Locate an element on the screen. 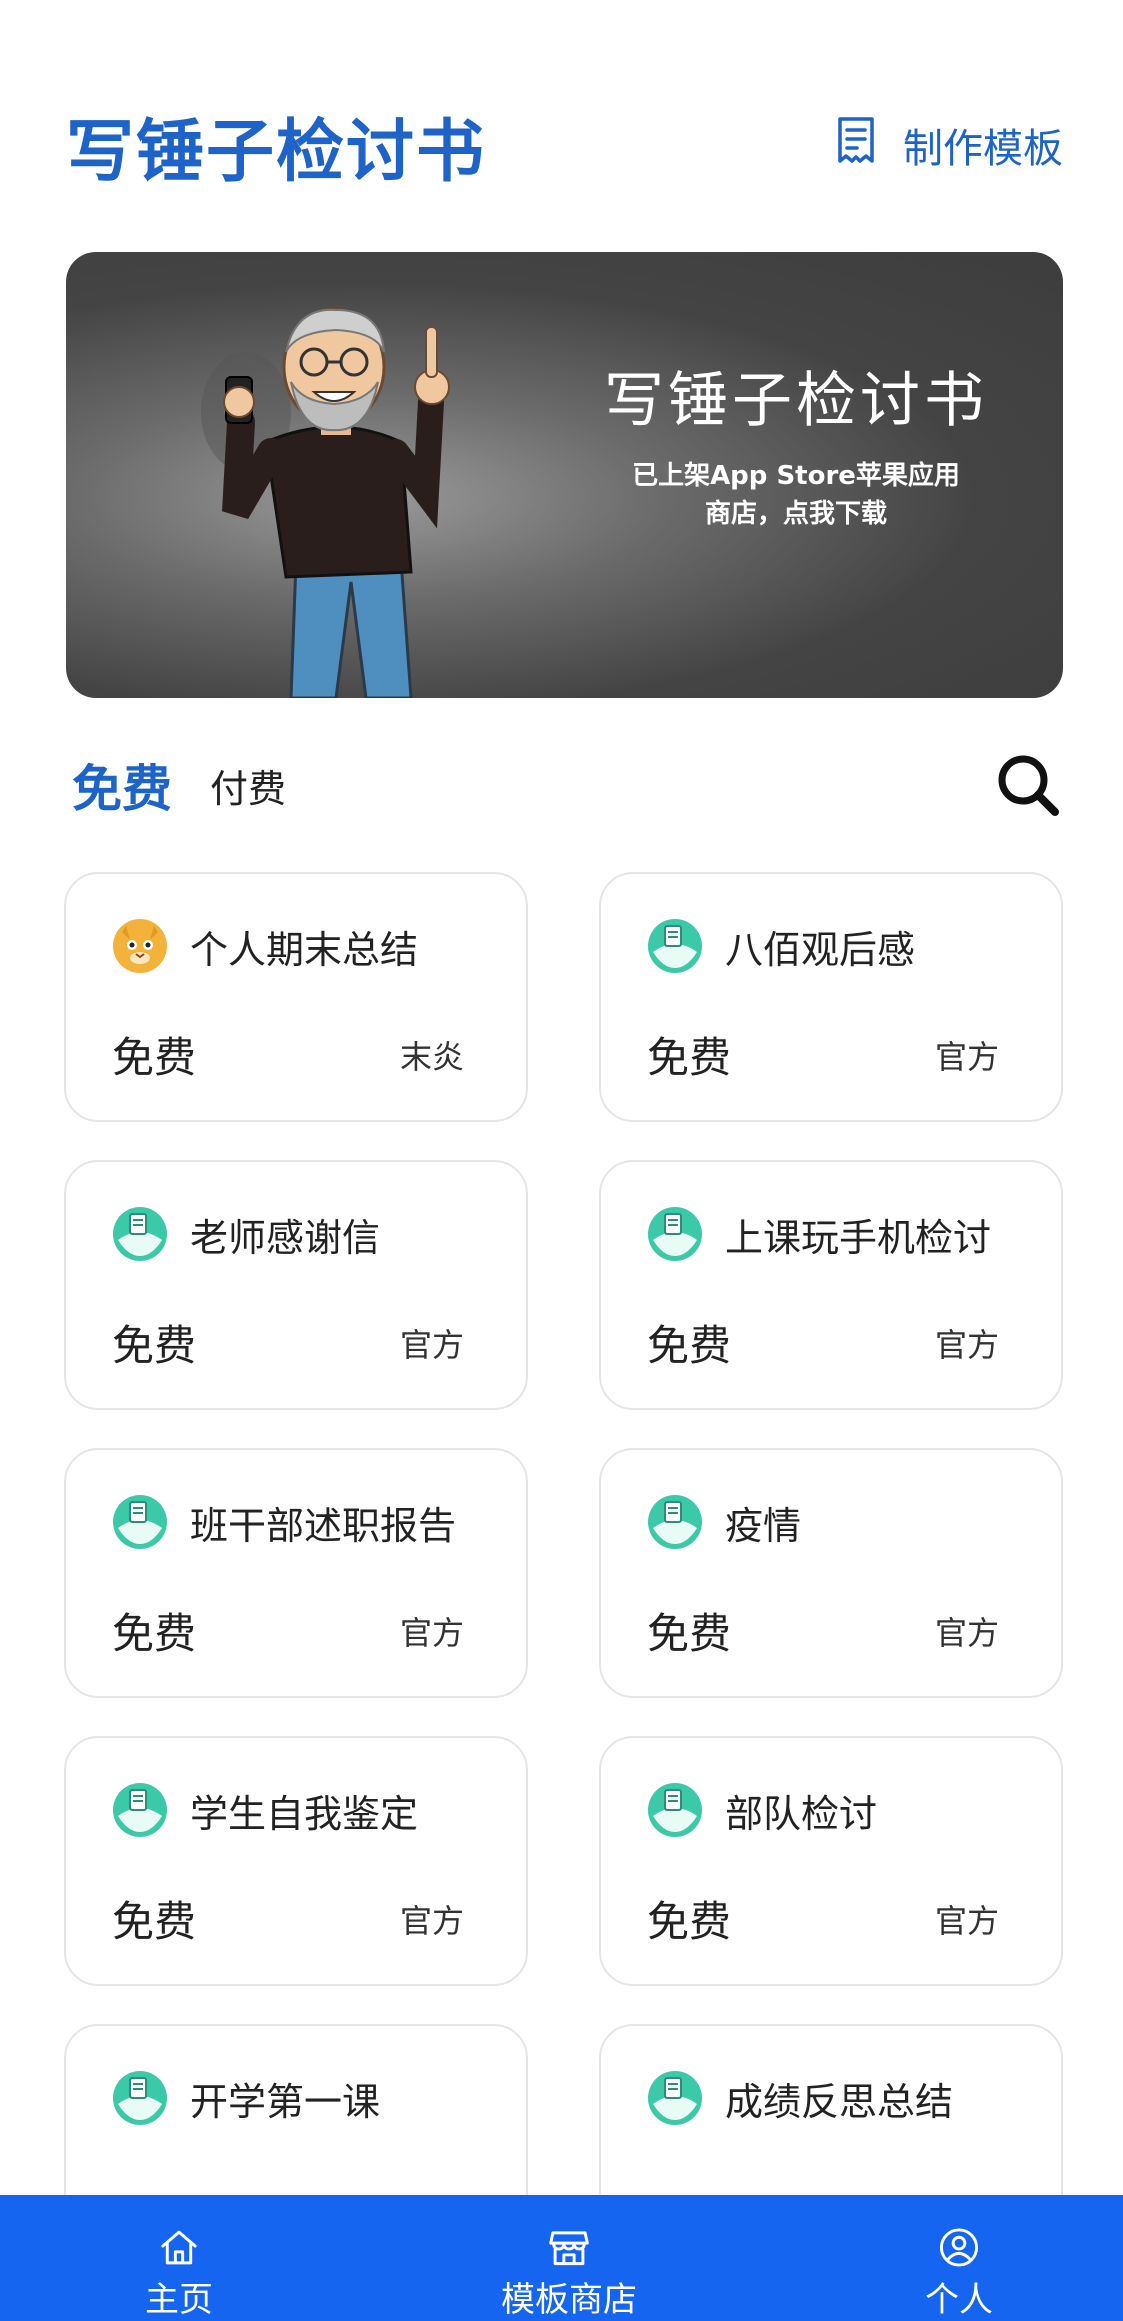 This screenshot has height=2321, width=1123. nav-template-store: 模板商店 is located at coordinates (569, 2258).